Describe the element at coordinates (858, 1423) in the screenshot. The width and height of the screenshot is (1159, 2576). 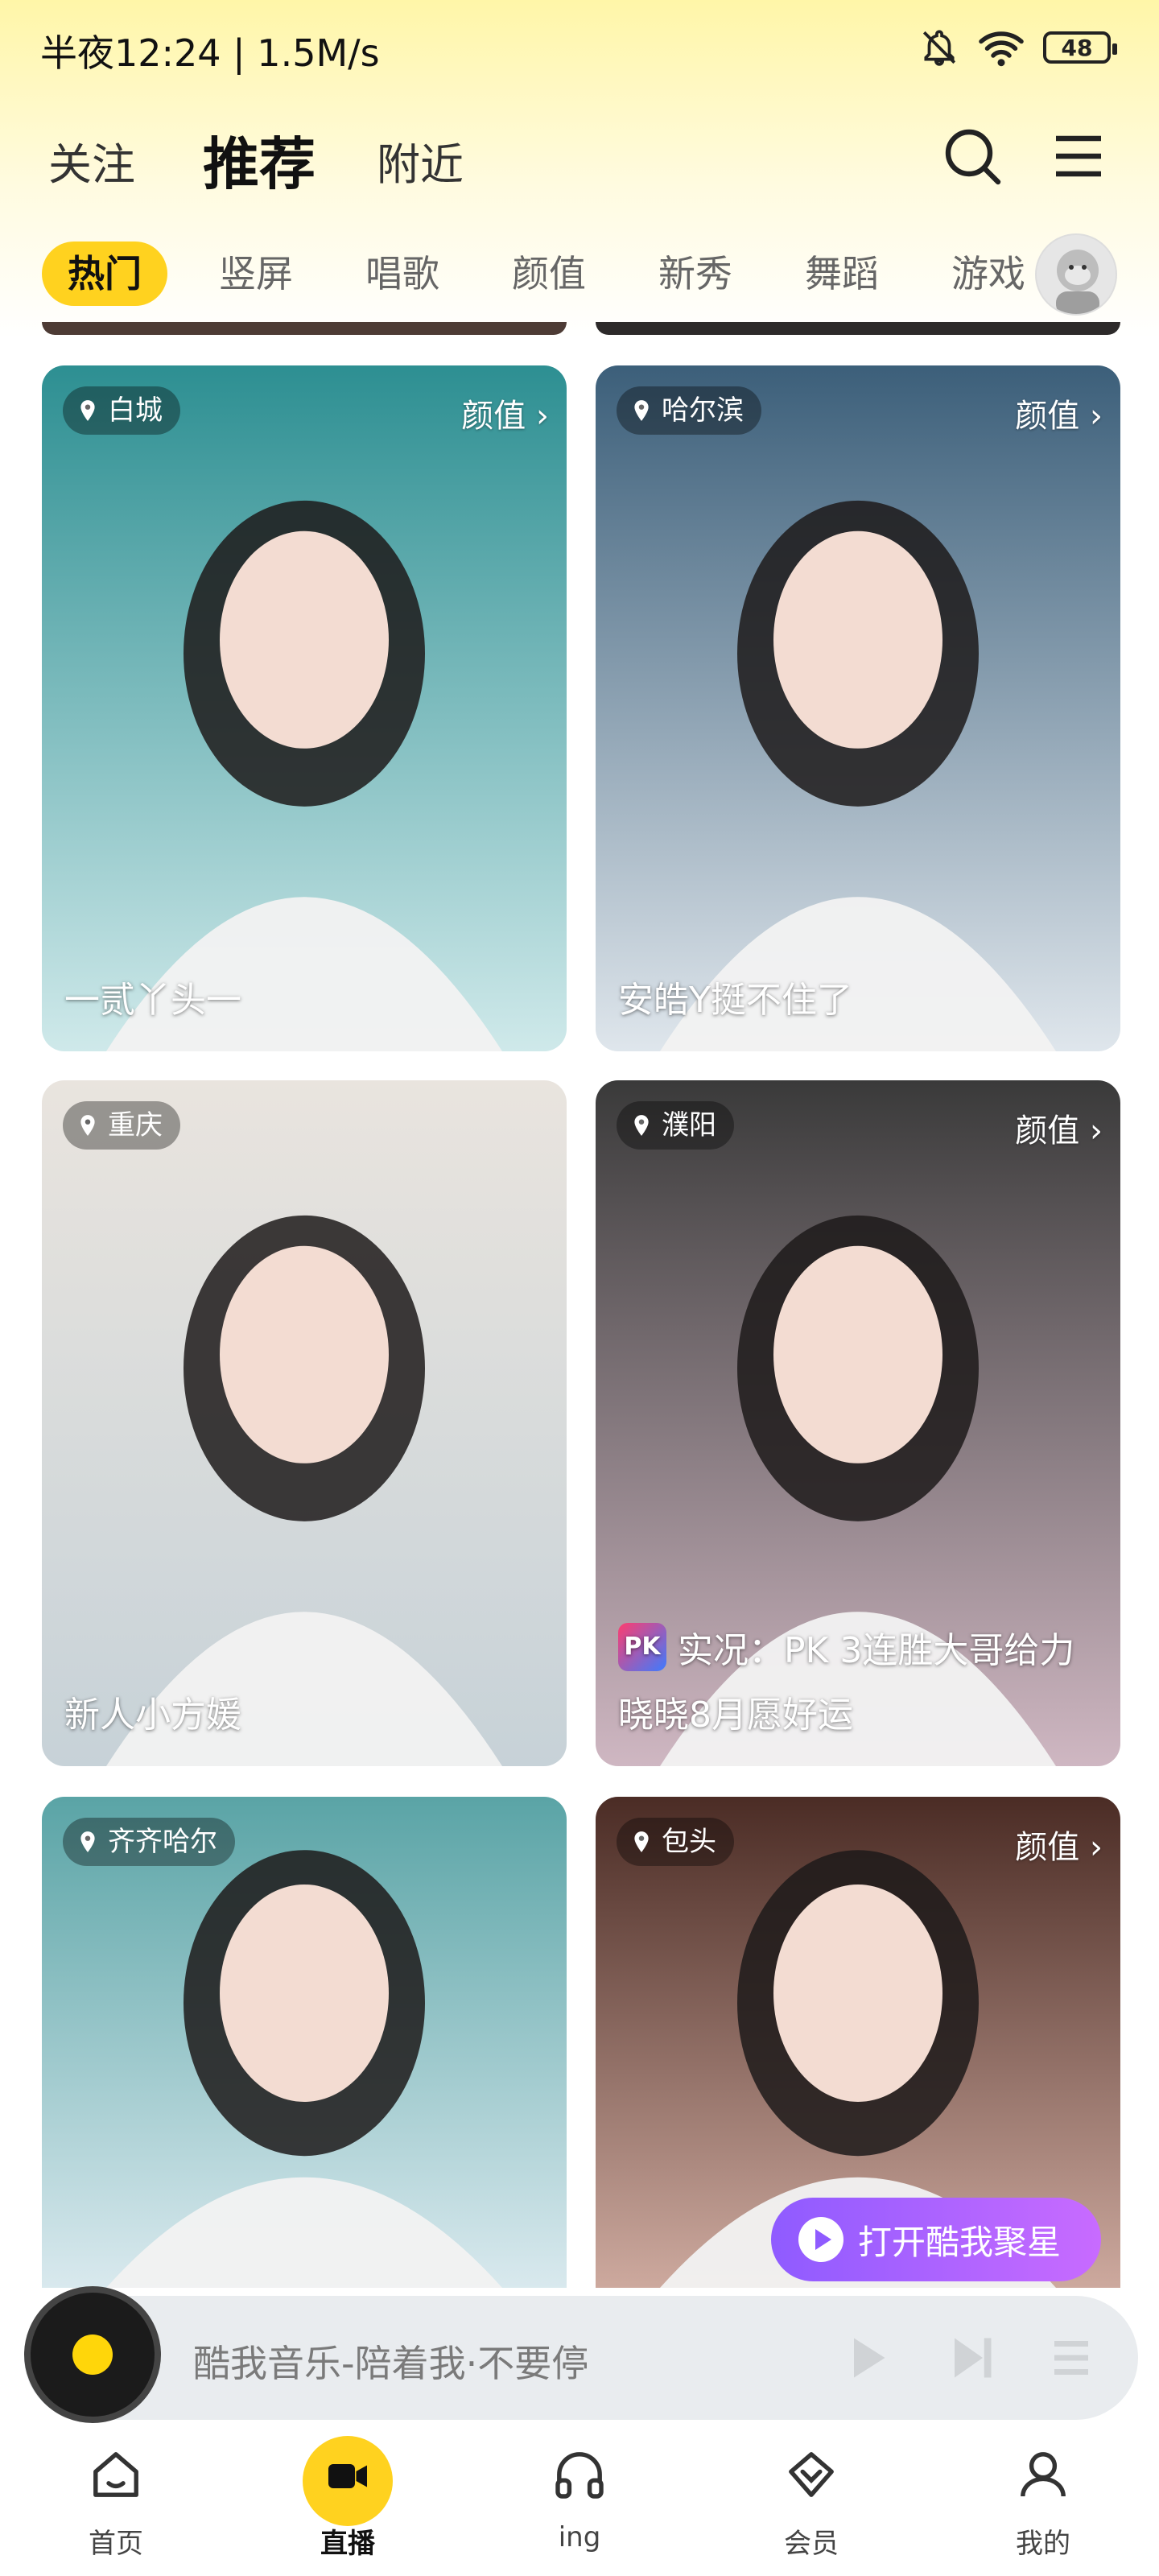
I see `live-card: 濮阳 颜值 › 晓晓8月愿好运 PK 实况：PK 3连胜大哥给力` at that location.